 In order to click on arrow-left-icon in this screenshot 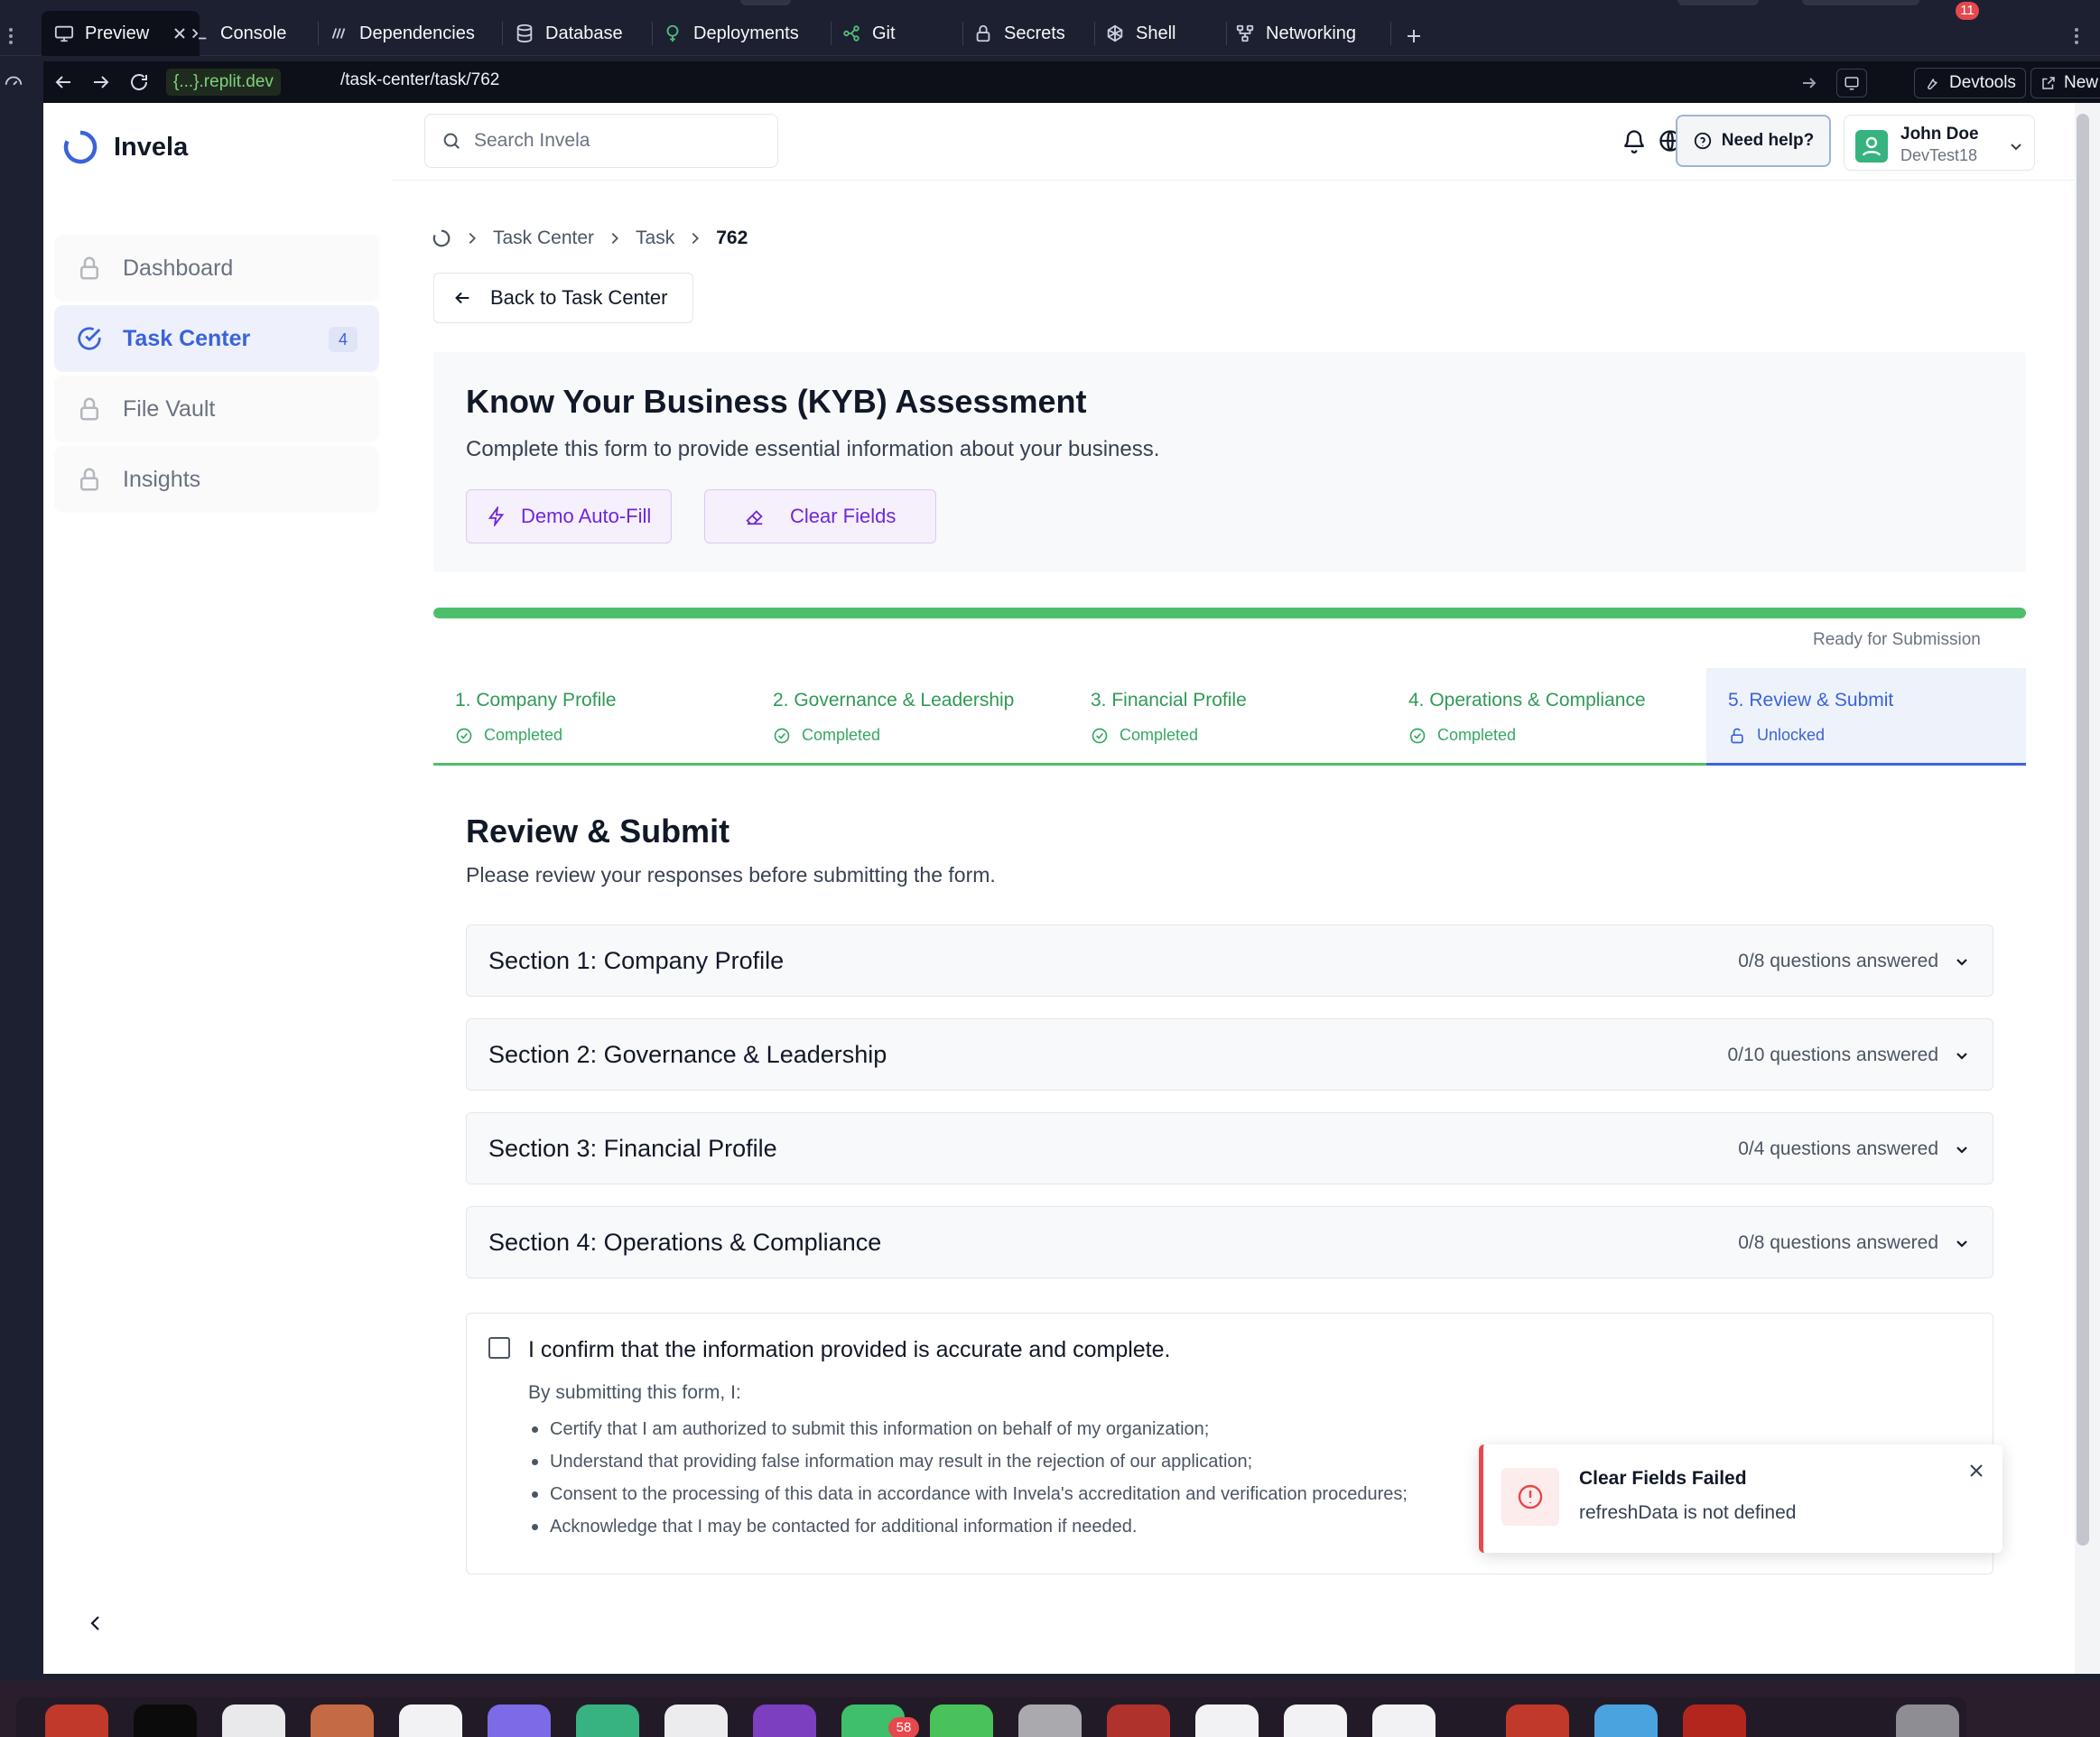, I will do `click(462, 298)`.